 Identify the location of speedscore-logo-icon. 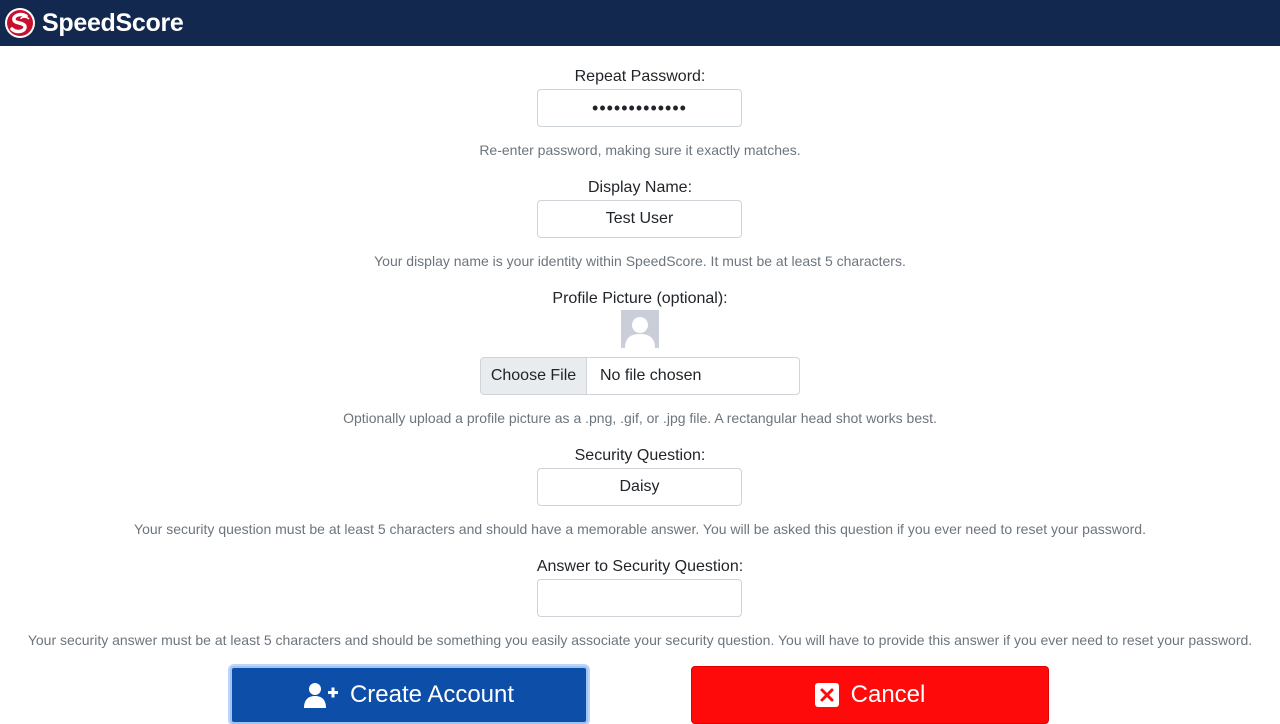
(20, 23).